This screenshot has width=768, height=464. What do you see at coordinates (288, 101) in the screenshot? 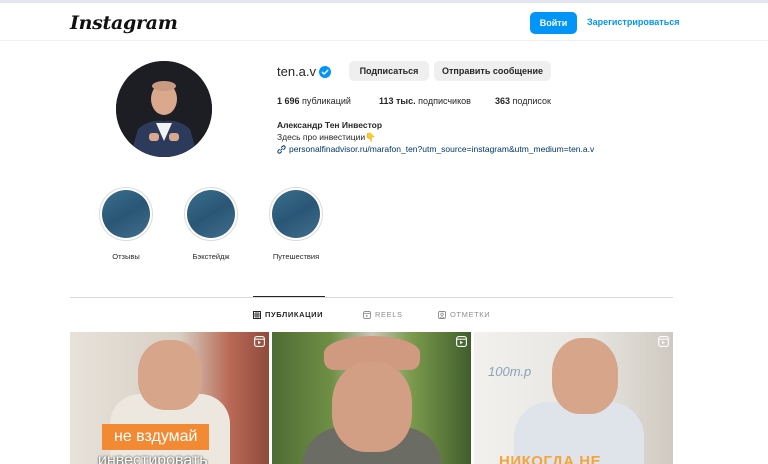
I see `posts-count: 1 696` at bounding box center [288, 101].